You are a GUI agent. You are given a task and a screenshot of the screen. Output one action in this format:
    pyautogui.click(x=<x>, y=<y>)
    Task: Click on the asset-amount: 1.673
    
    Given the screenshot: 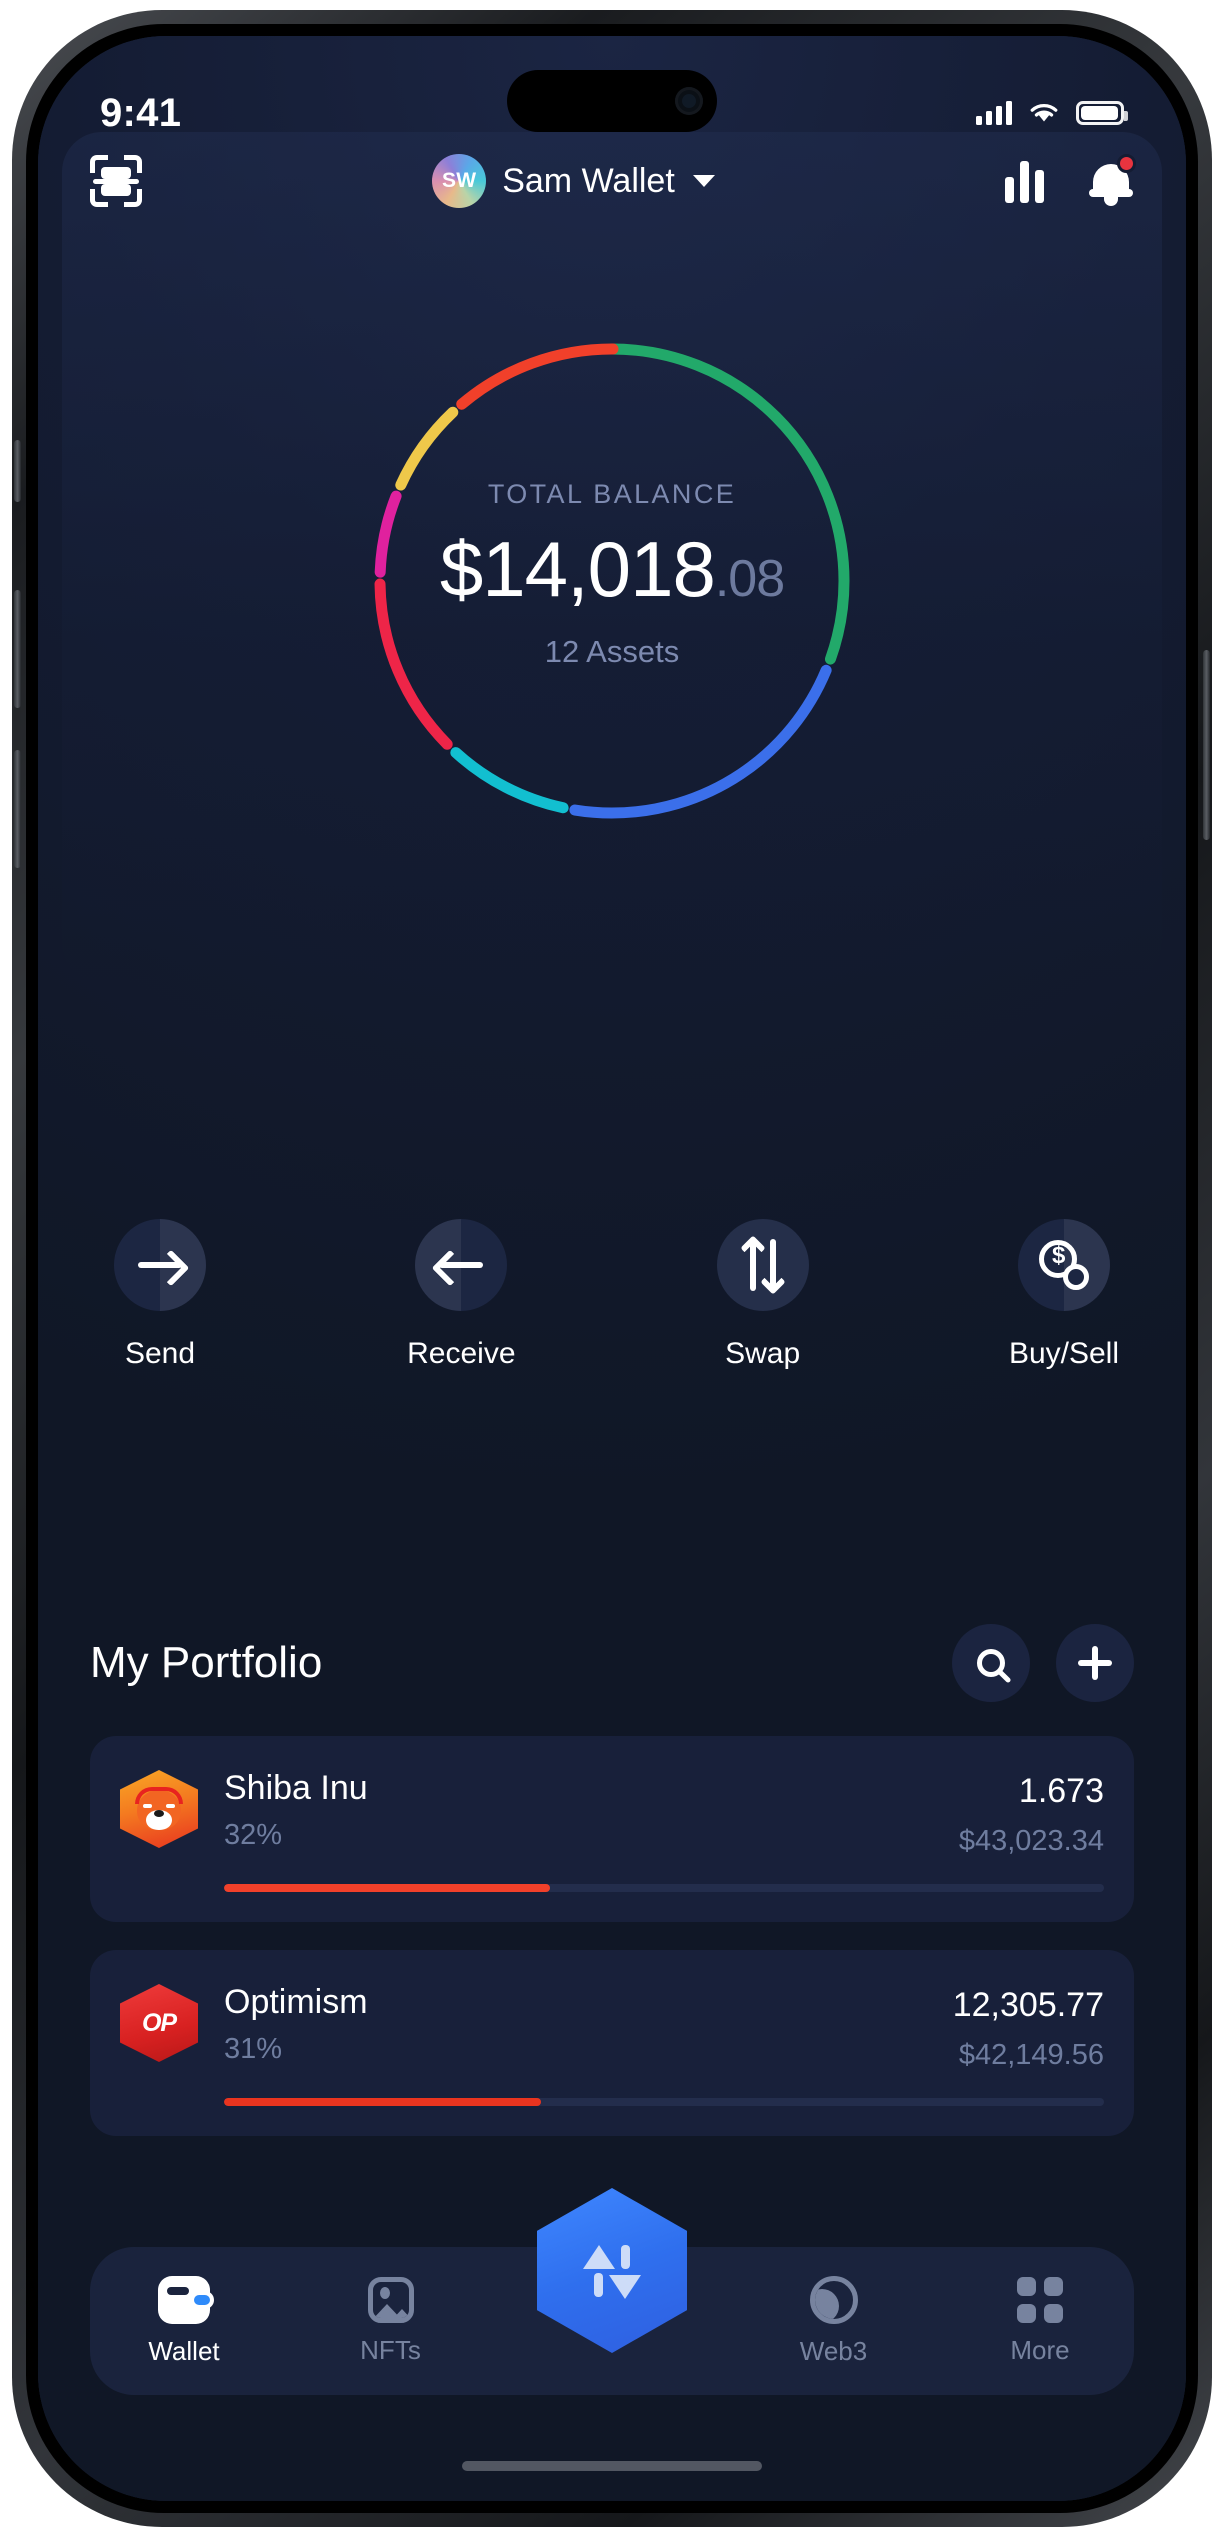 What is the action you would take?
    pyautogui.click(x=1061, y=1791)
    